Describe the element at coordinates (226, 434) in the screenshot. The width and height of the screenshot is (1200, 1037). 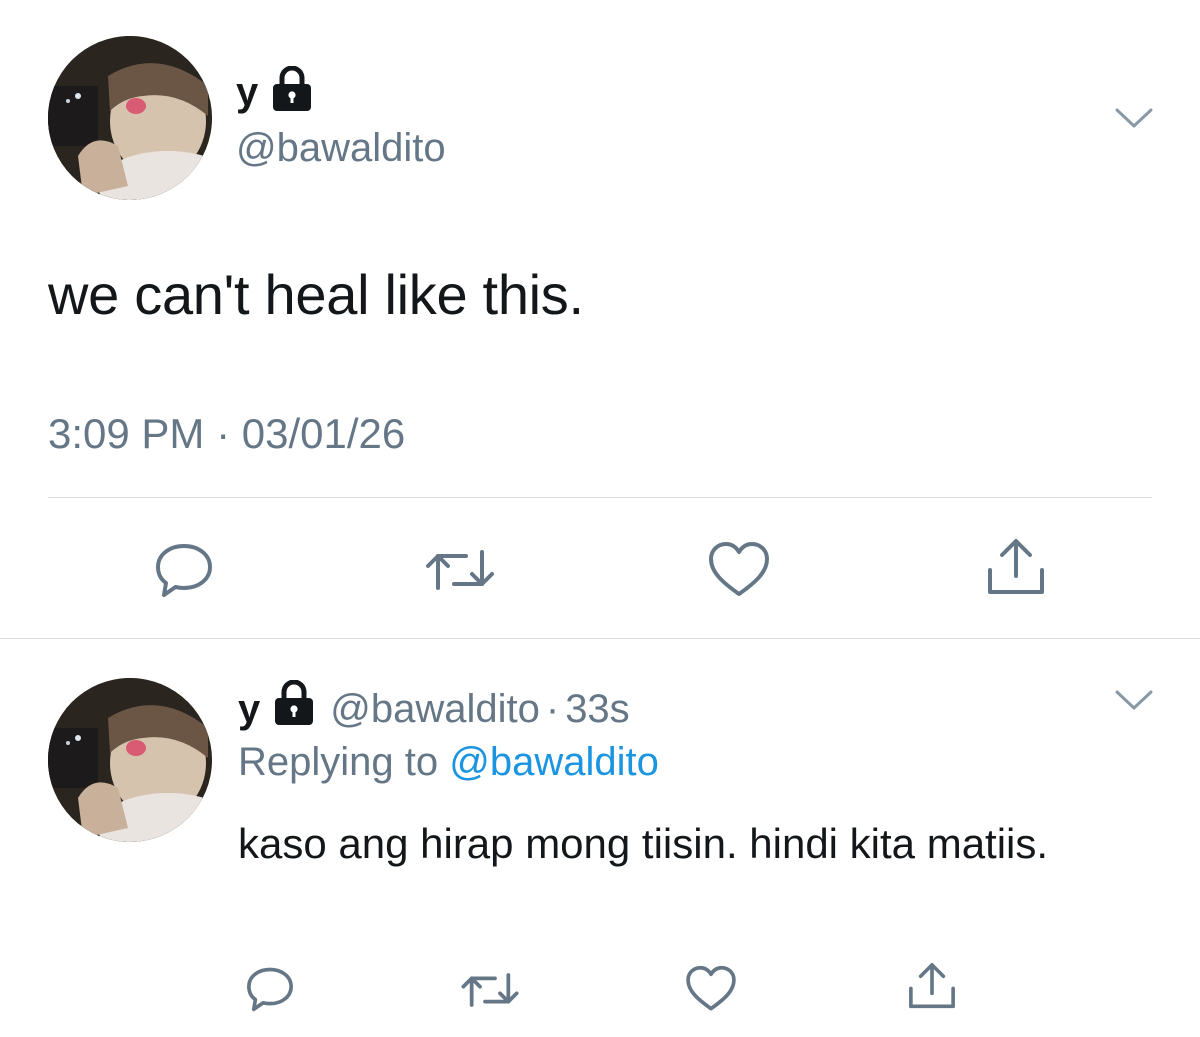
I see `tweet-timestamp: 3:09 PM · 03/01/26` at that location.